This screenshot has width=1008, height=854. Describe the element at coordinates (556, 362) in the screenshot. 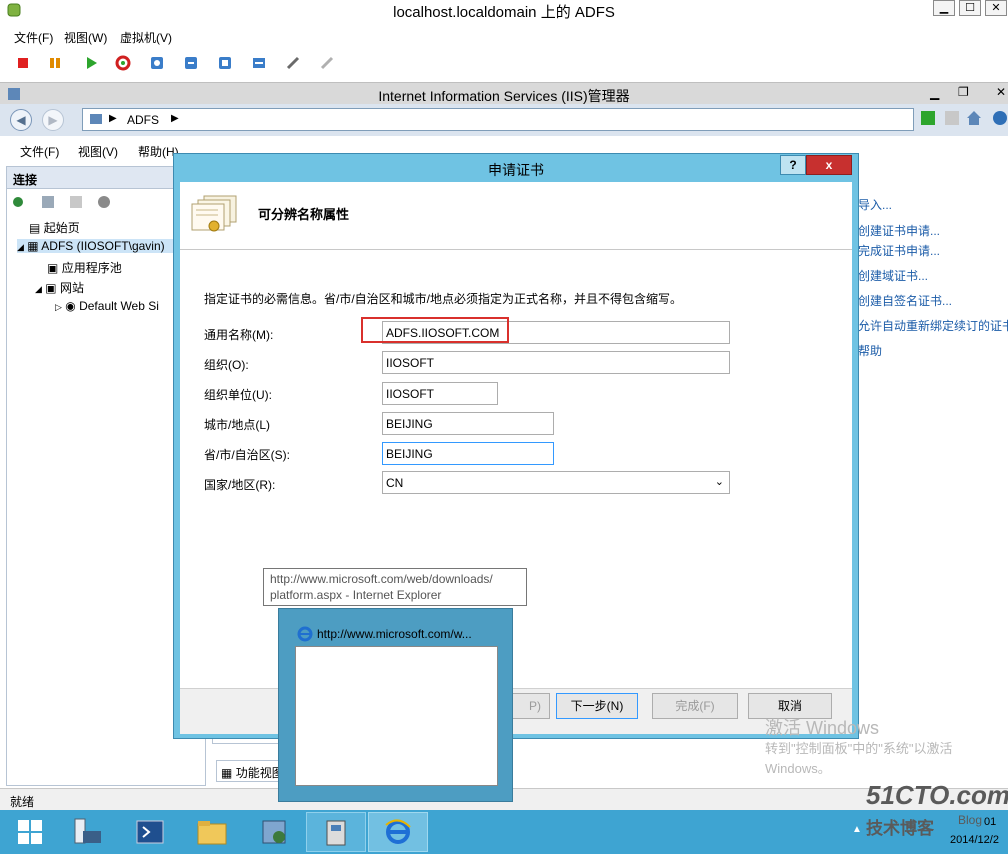

I see `organization-input: IIOSOFT` at that location.